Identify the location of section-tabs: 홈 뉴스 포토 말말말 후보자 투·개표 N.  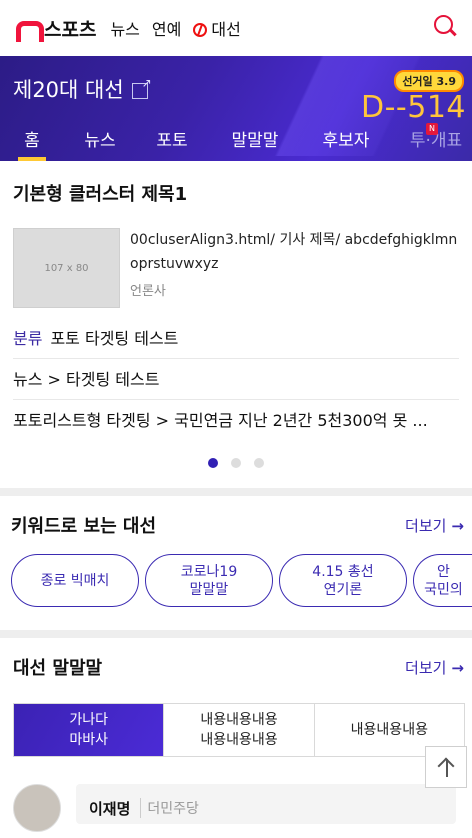
(236, 141).